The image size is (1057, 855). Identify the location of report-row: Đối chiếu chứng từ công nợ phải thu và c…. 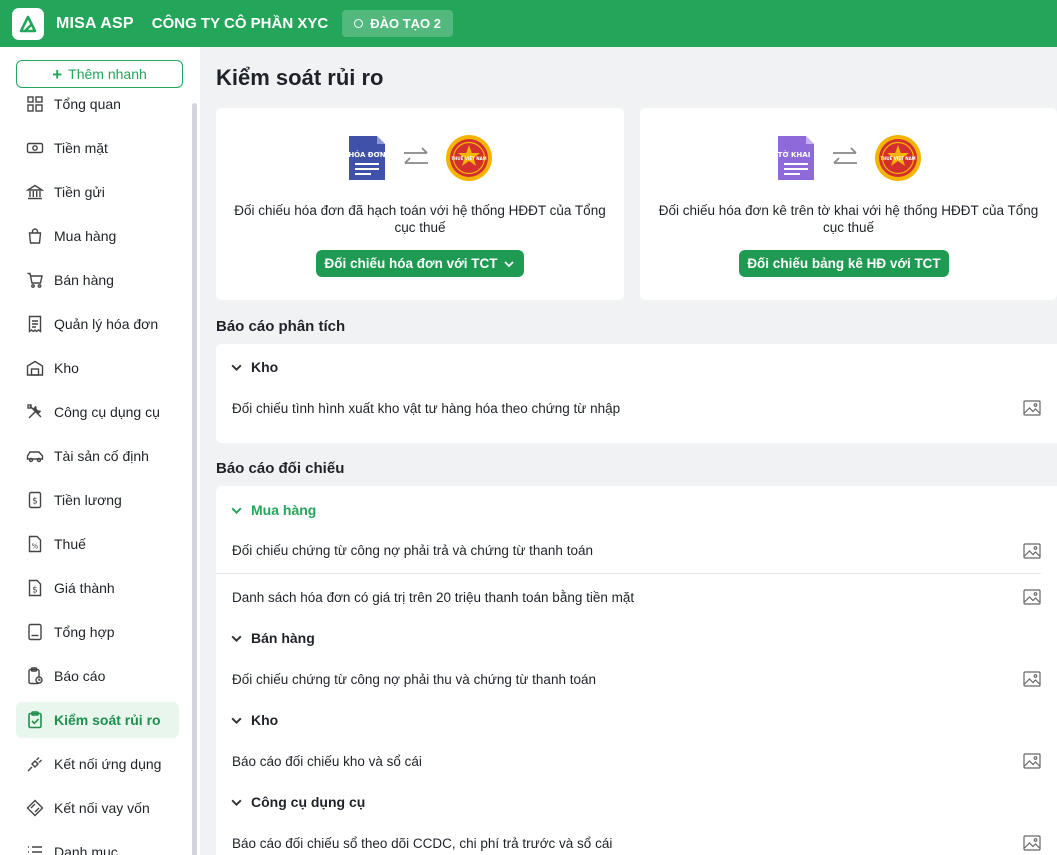
(628, 679).